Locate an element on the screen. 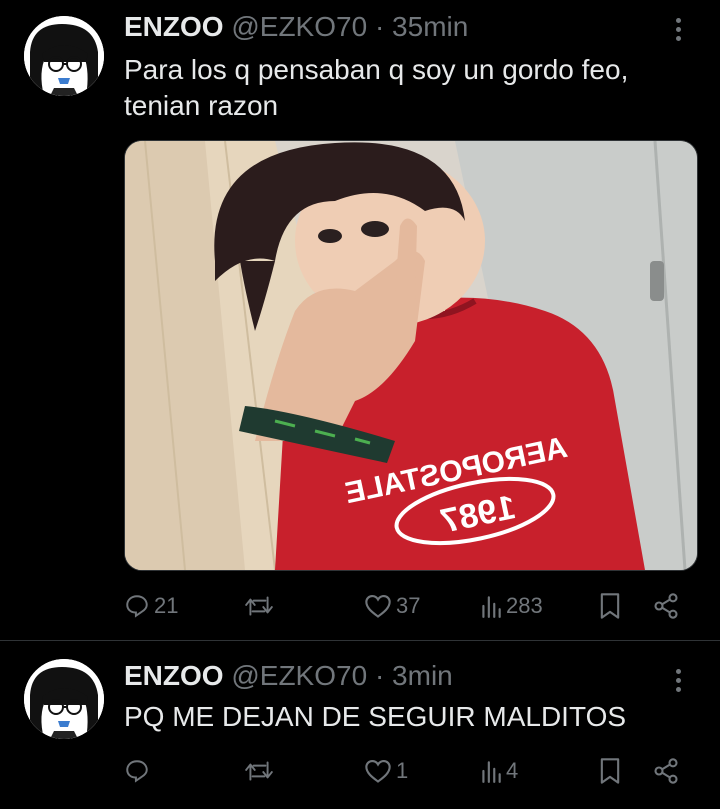 The width and height of the screenshot is (720, 809). like-button: 37 is located at coordinates (392, 606).